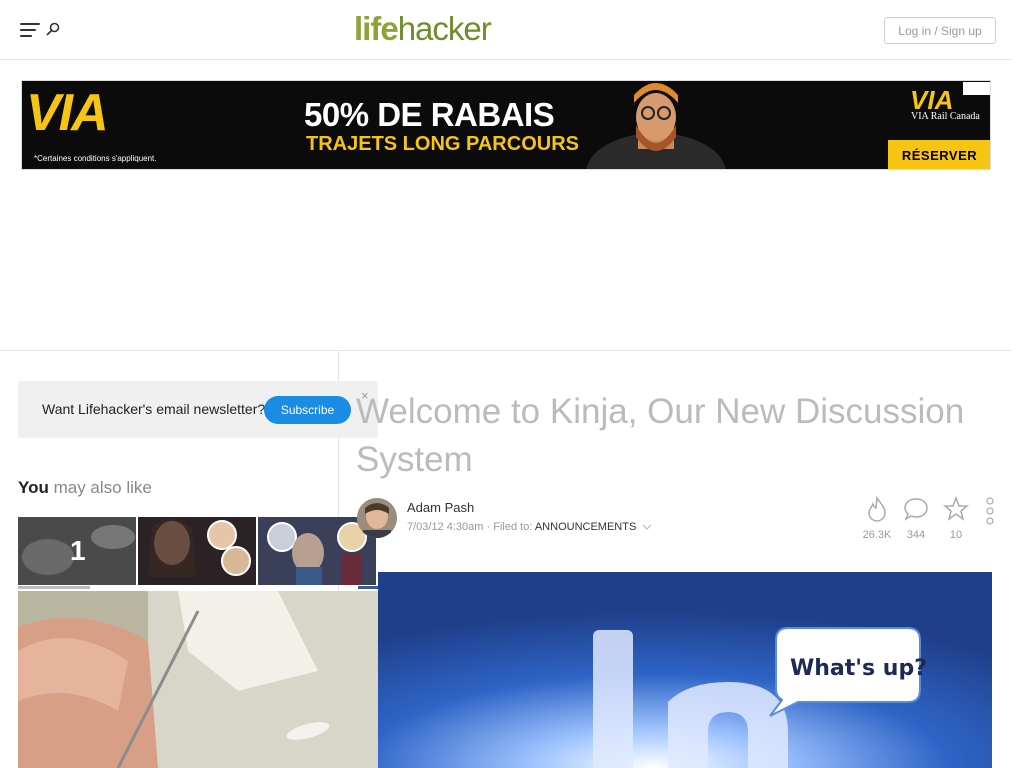 This screenshot has height=768, width=1024. What do you see at coordinates (33, 487) in the screenshot?
I see `recommendations-heading-strong: You` at bounding box center [33, 487].